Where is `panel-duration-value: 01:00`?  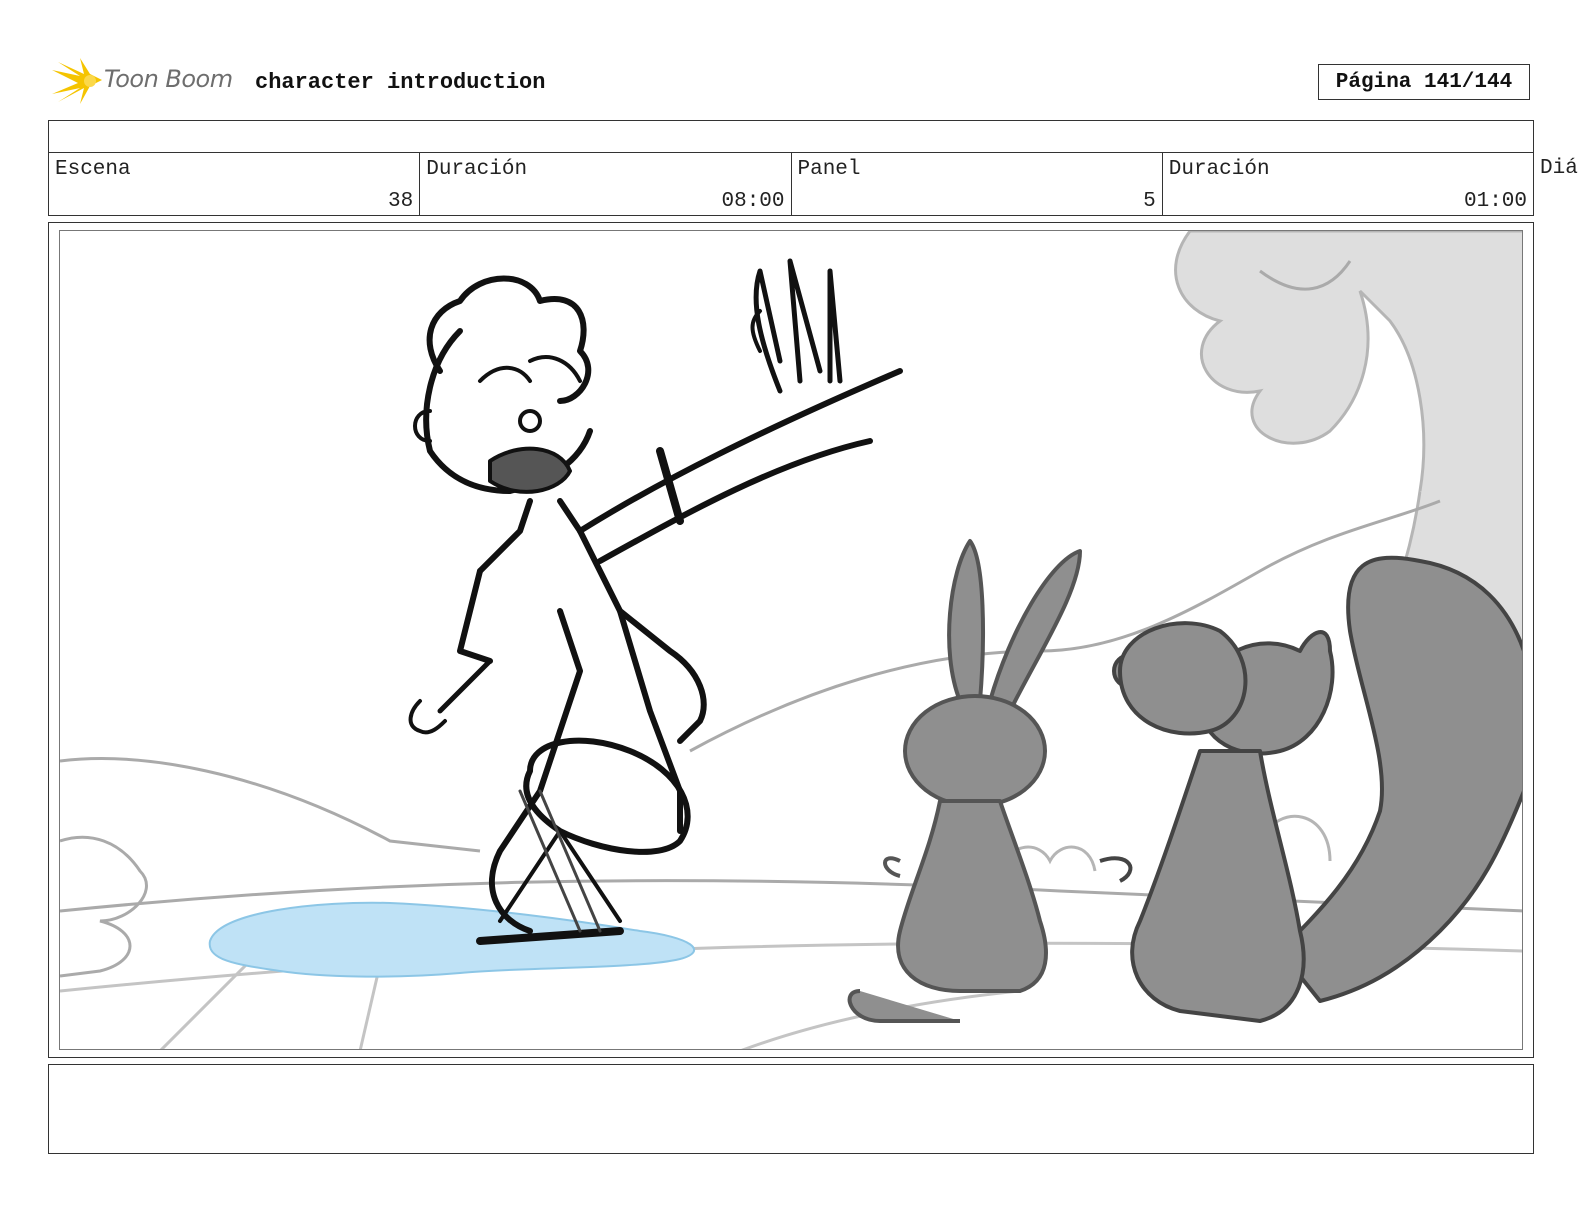
panel-duration-value: 01:00 is located at coordinates (1495, 201).